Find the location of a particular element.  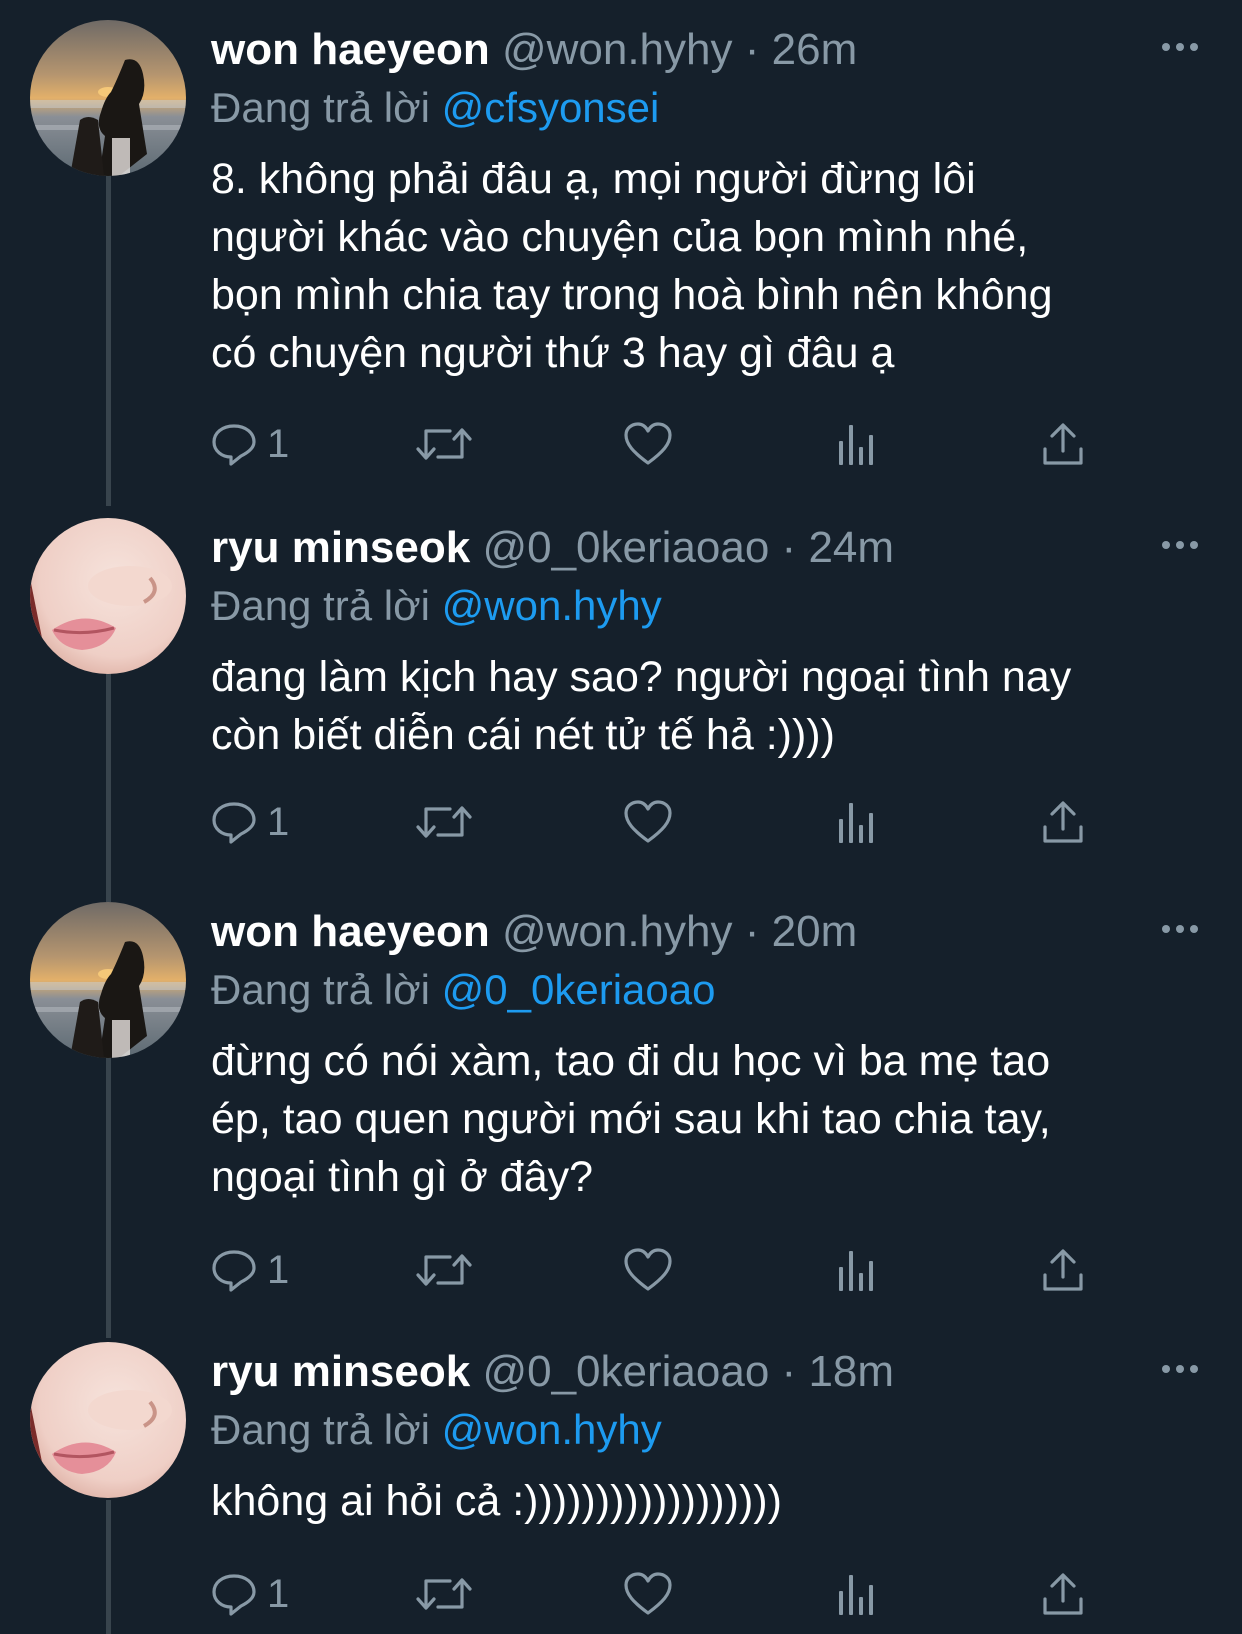

replying-to: Đang trả lời @0_0keriaoao is located at coordinates (463, 990).